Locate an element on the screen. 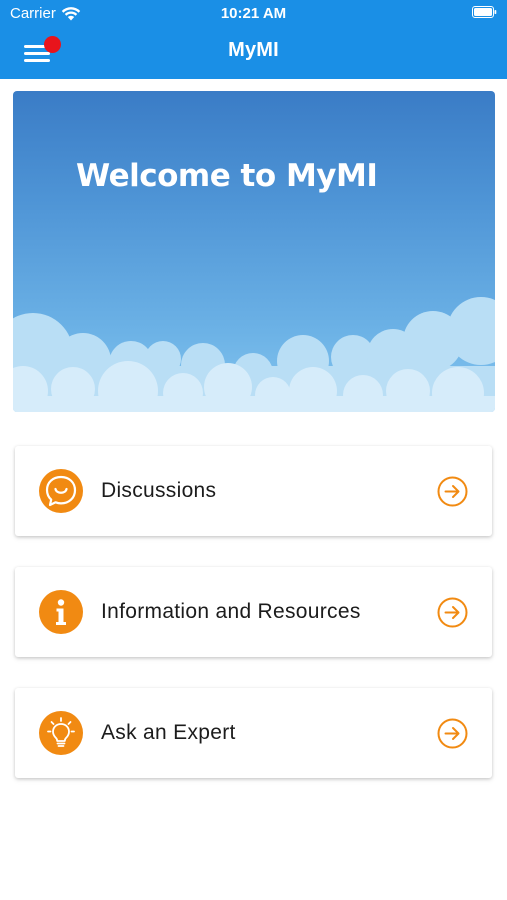 This screenshot has height=900, width=507. lightbulb-icon is located at coordinates (61, 733).